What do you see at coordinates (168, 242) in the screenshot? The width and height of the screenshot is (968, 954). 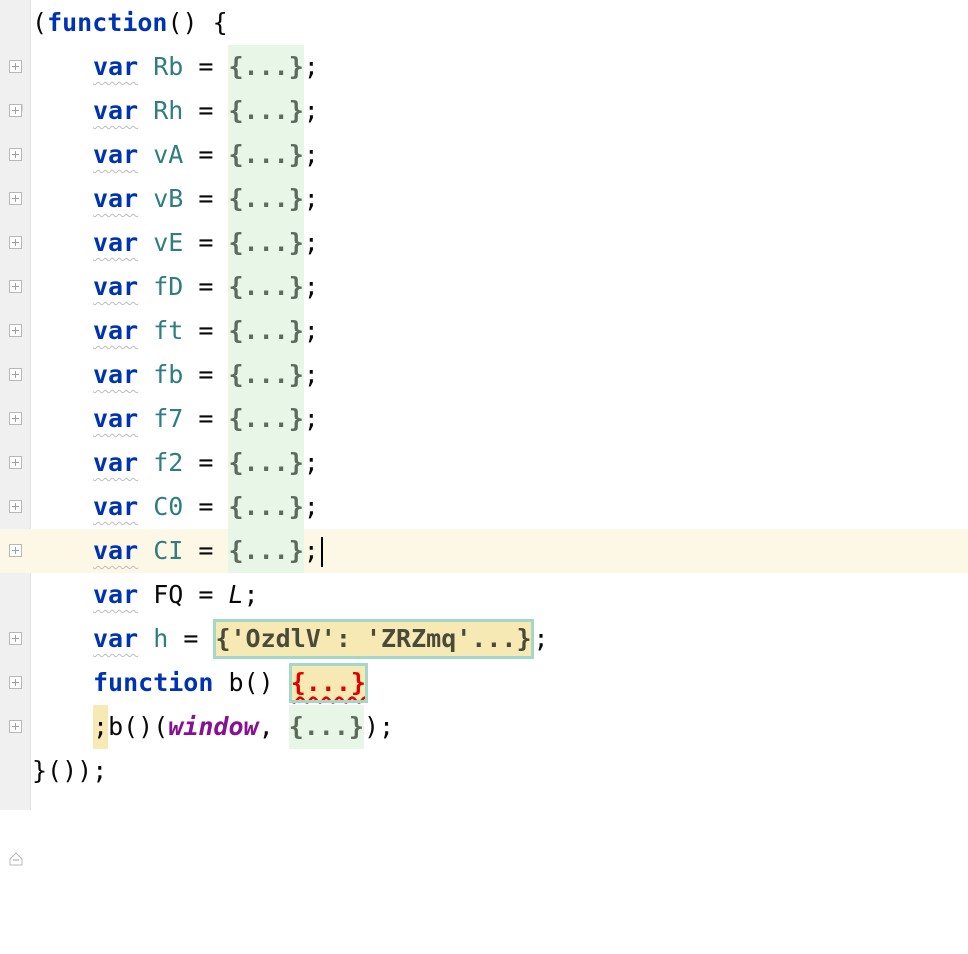 I see `variable-name: vE` at bounding box center [168, 242].